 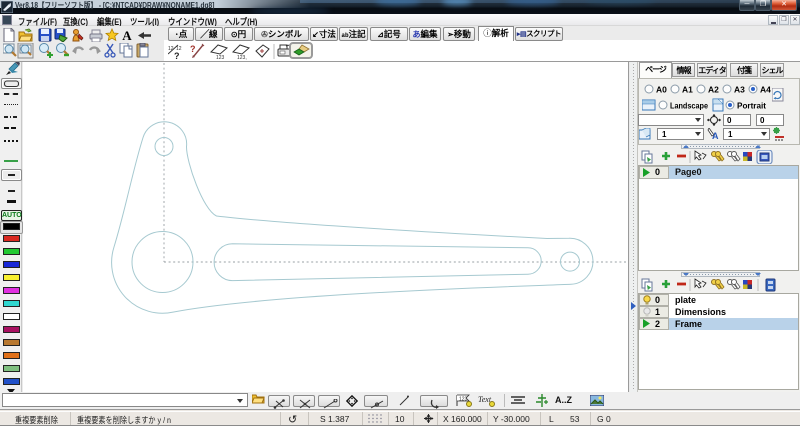 What do you see at coordinates (242, 58) in the screenshot?
I see `svg-text: 123,` at bounding box center [242, 58].